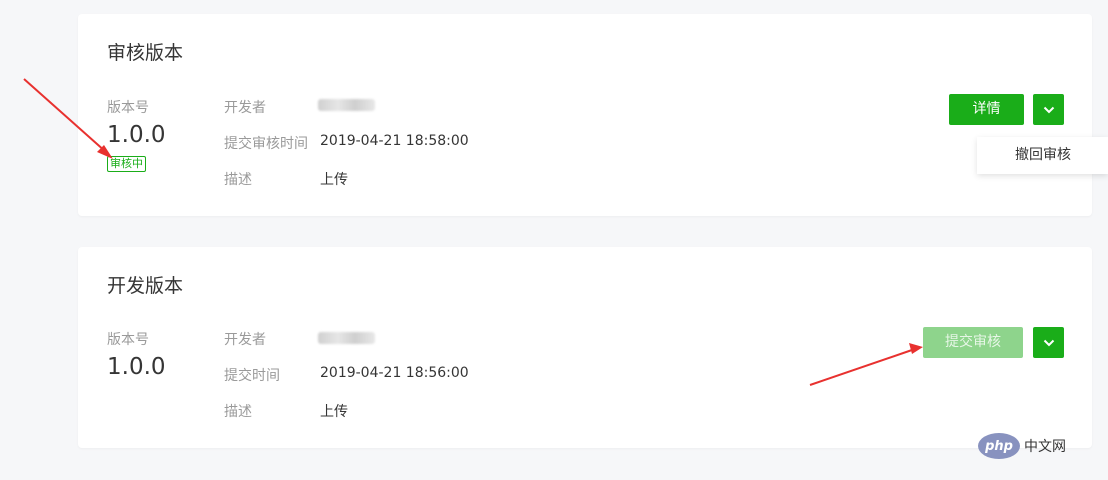 This screenshot has width=1108, height=480. What do you see at coordinates (126, 164) in the screenshot?
I see `status-badge: 审核中` at bounding box center [126, 164].